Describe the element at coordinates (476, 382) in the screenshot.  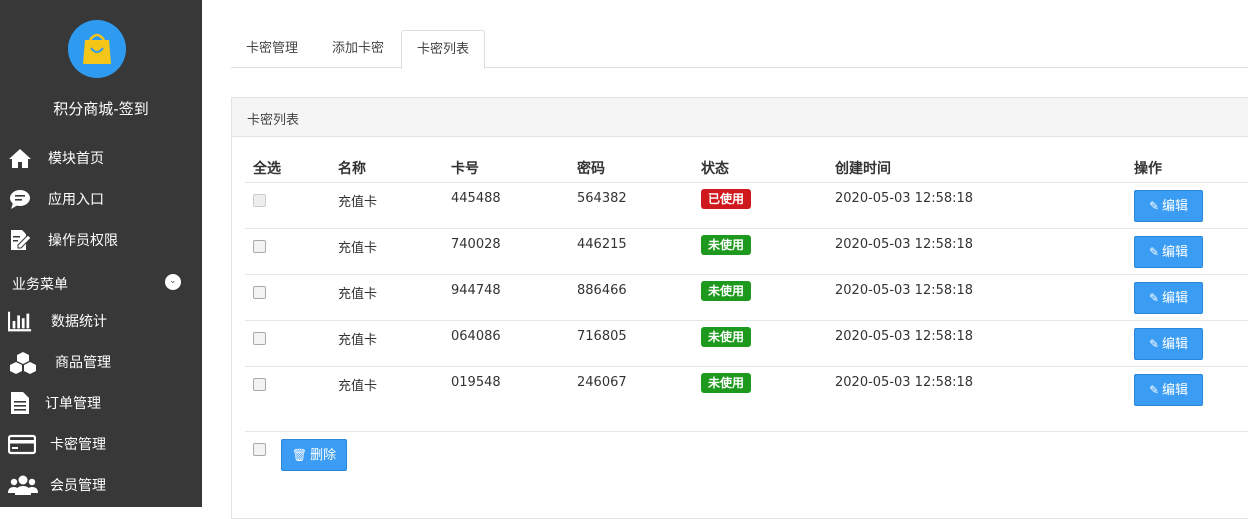
I see `cell-card-number: 019548` at that location.